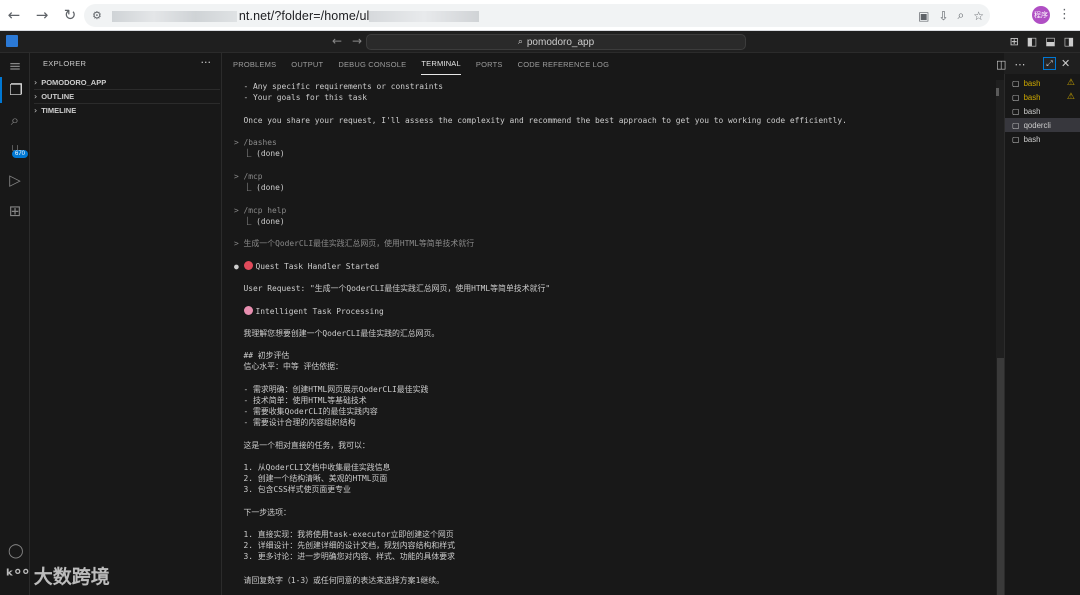 The height and width of the screenshot is (595, 1080). I want to click on split-terminal-icon: ◫, so click(1001, 64).